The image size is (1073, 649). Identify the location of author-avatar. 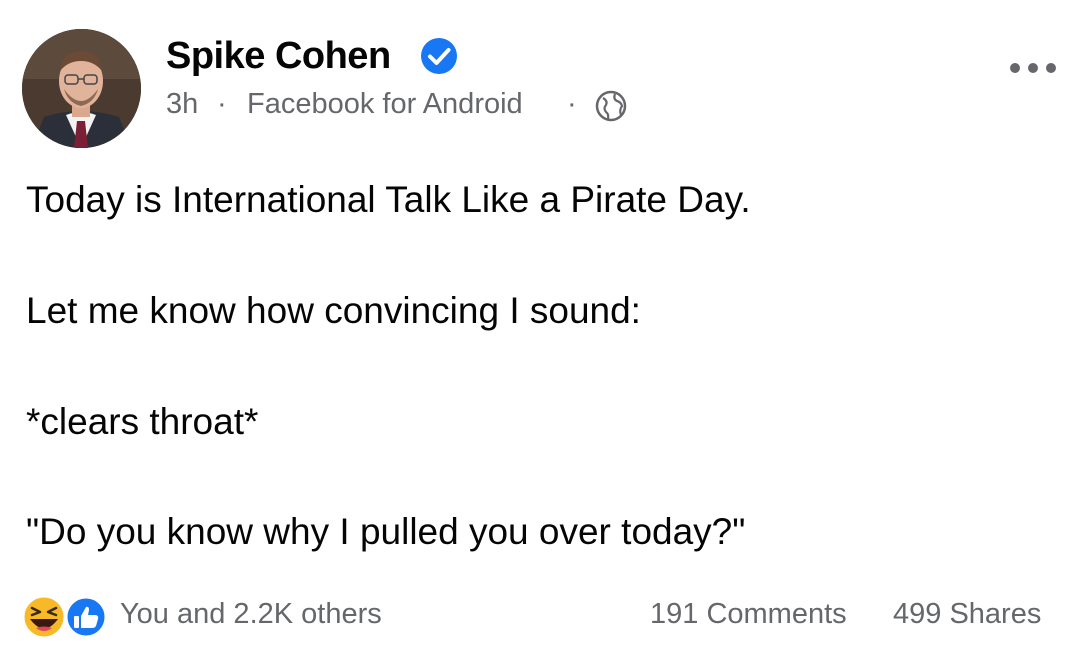
(81, 88).